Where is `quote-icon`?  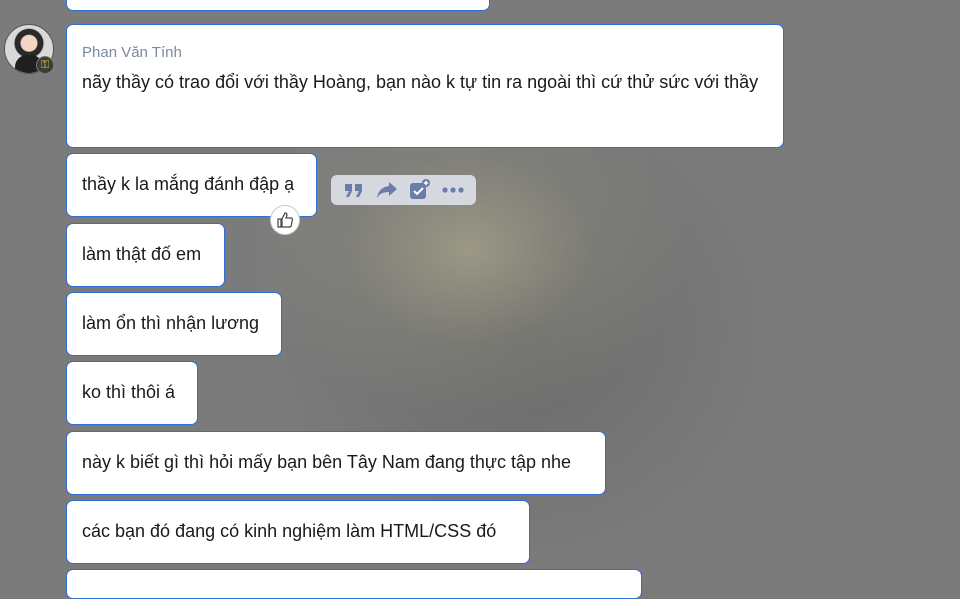
quote-icon is located at coordinates (354, 190).